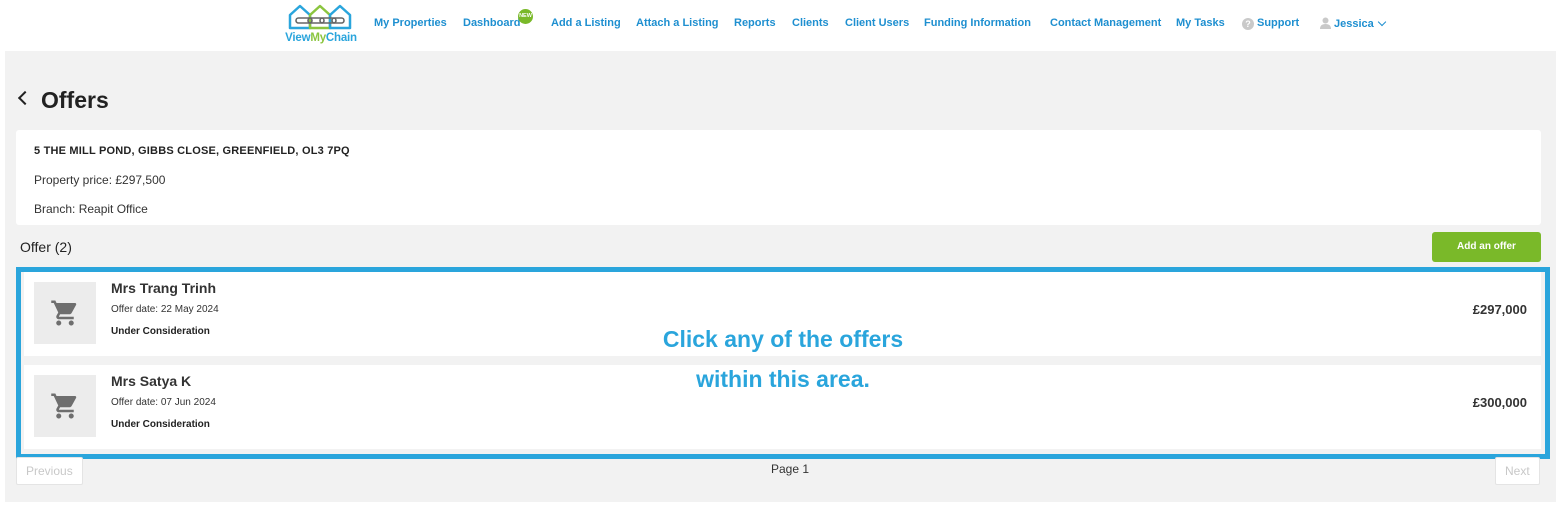  What do you see at coordinates (1499, 309) in the screenshot?
I see `offer-amount: £297,000` at bounding box center [1499, 309].